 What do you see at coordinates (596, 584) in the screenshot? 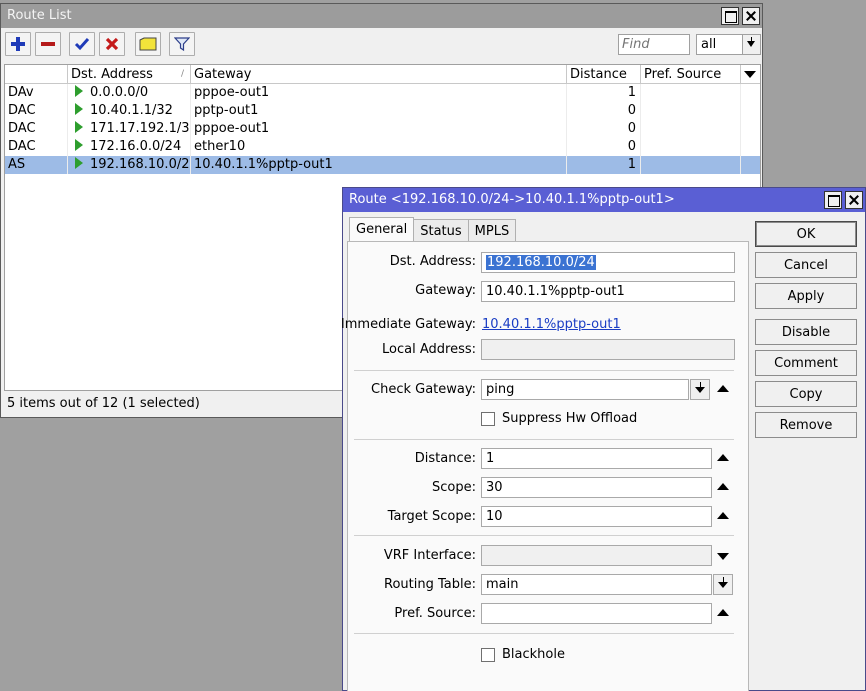
I see `routing-table-field: main` at bounding box center [596, 584].